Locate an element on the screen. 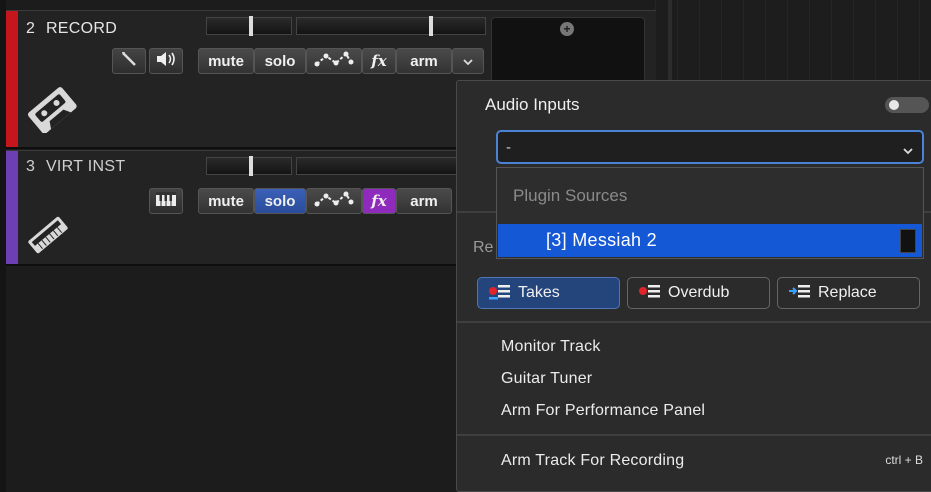  toggle-knob is located at coordinates (894, 105).